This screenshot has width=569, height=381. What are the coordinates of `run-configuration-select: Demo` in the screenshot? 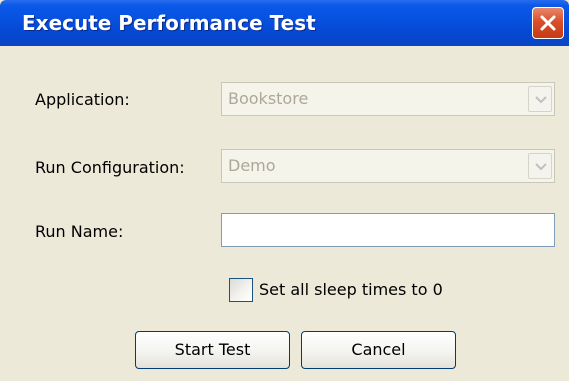 It's located at (388, 166).